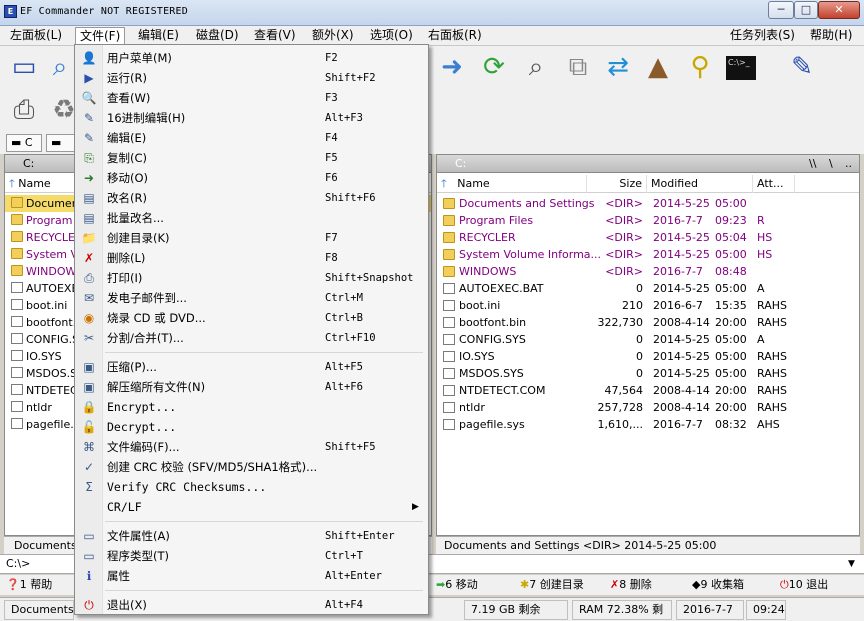  I want to click on file-menu-item: ⎘复制(C)F5, so click(251, 158).